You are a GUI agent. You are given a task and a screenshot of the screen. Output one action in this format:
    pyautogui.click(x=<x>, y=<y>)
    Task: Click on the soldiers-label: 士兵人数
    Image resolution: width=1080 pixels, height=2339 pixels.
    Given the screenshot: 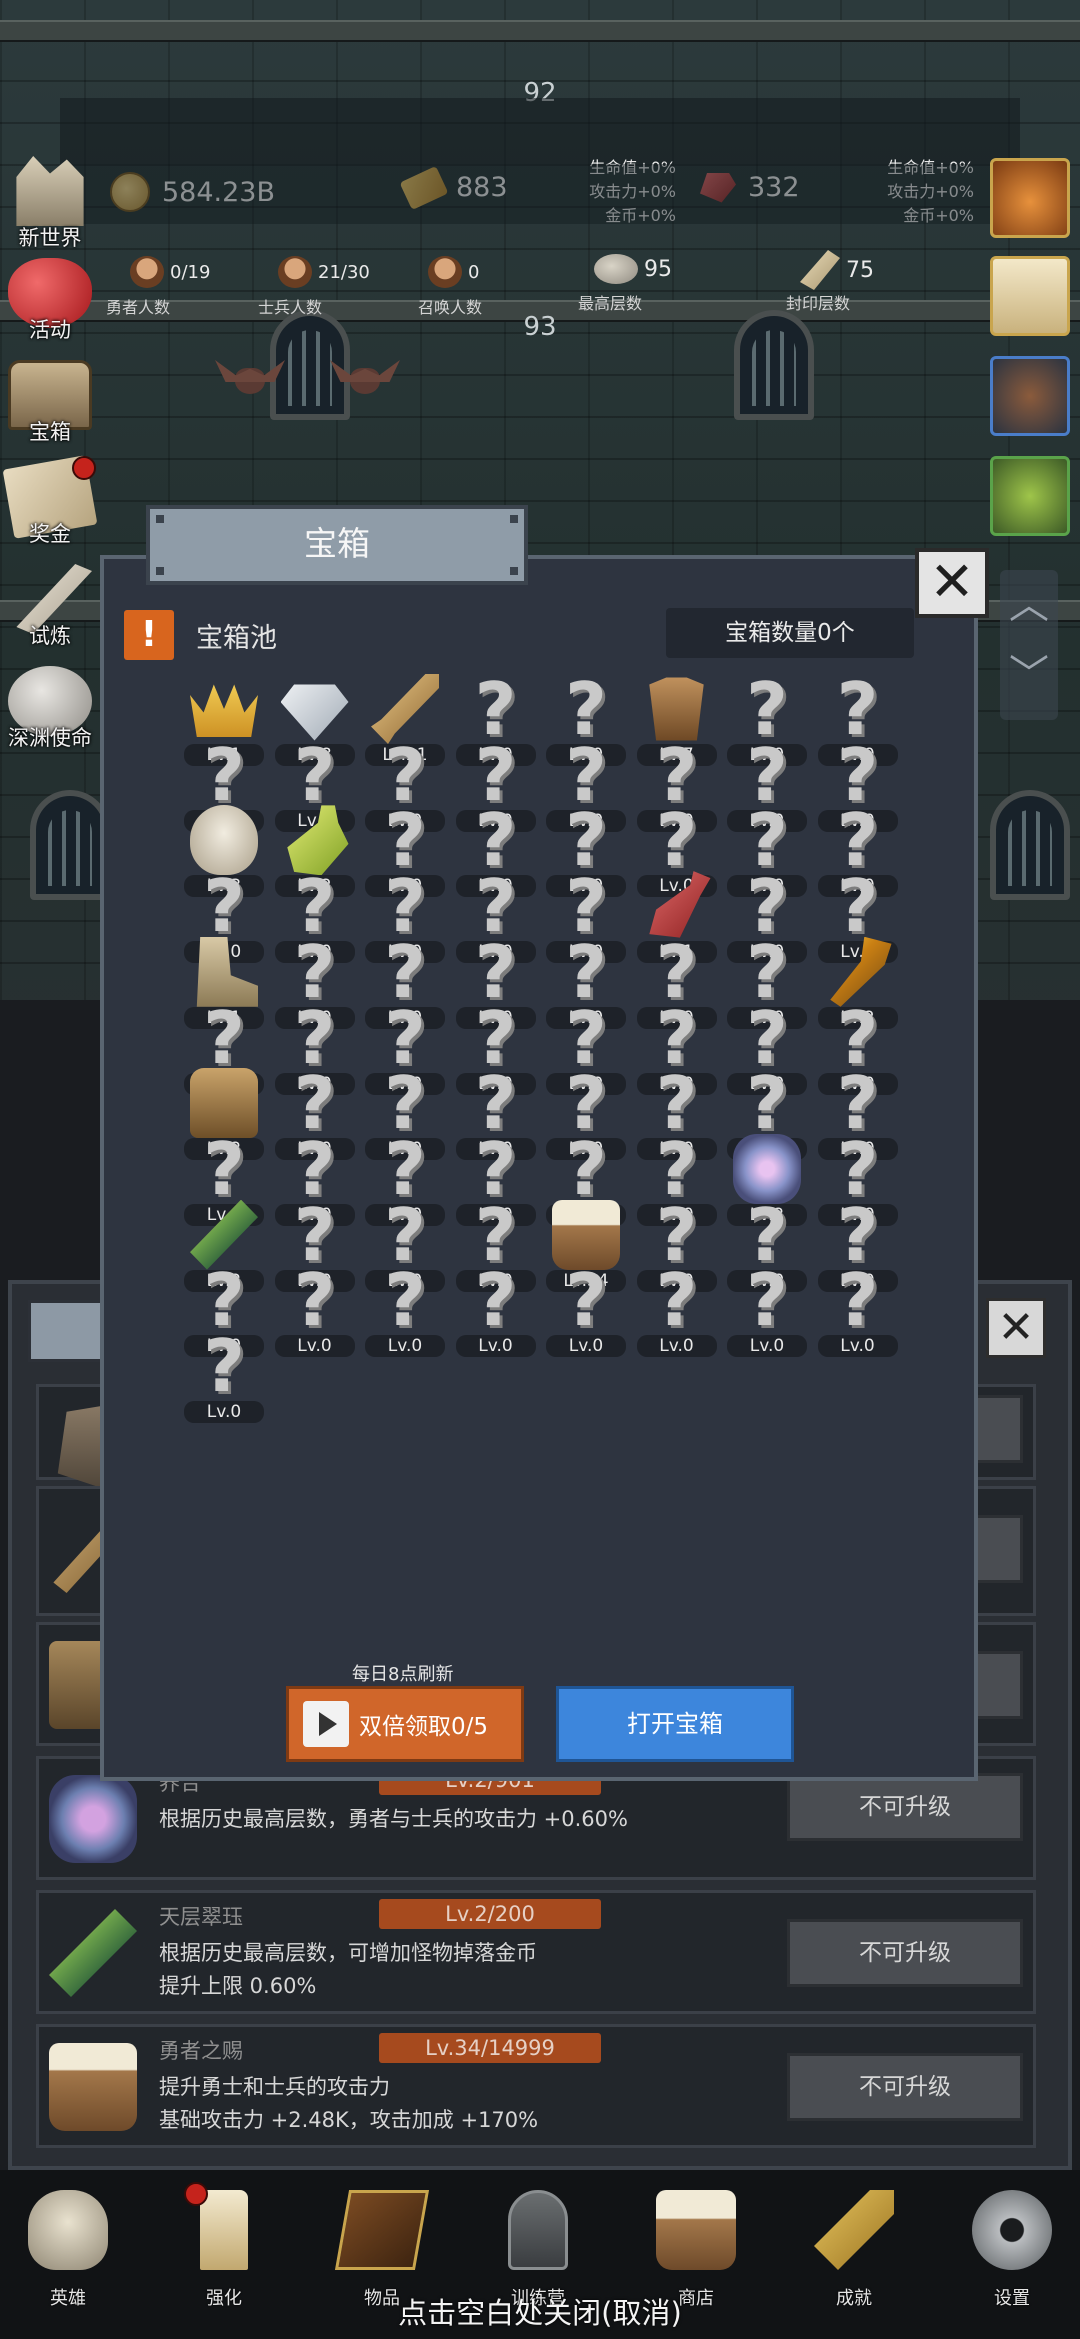 What is the action you would take?
    pyautogui.click(x=290, y=307)
    